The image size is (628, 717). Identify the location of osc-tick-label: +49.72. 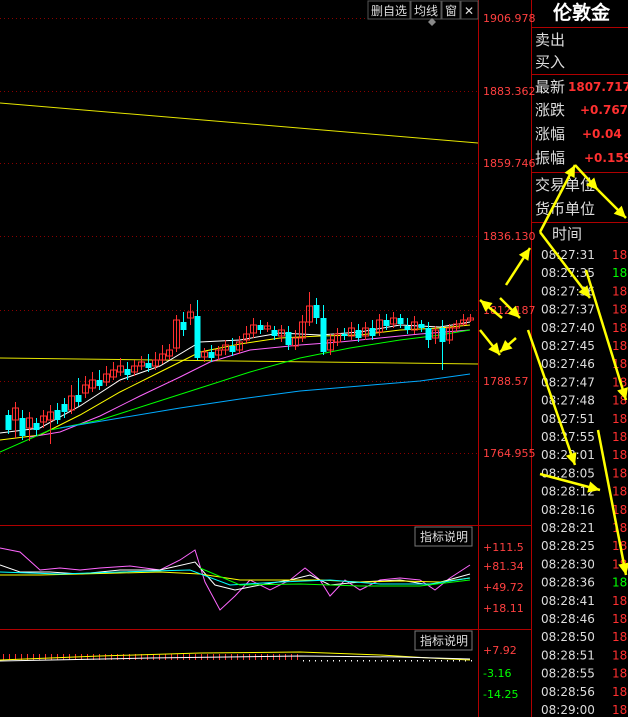
(503, 587).